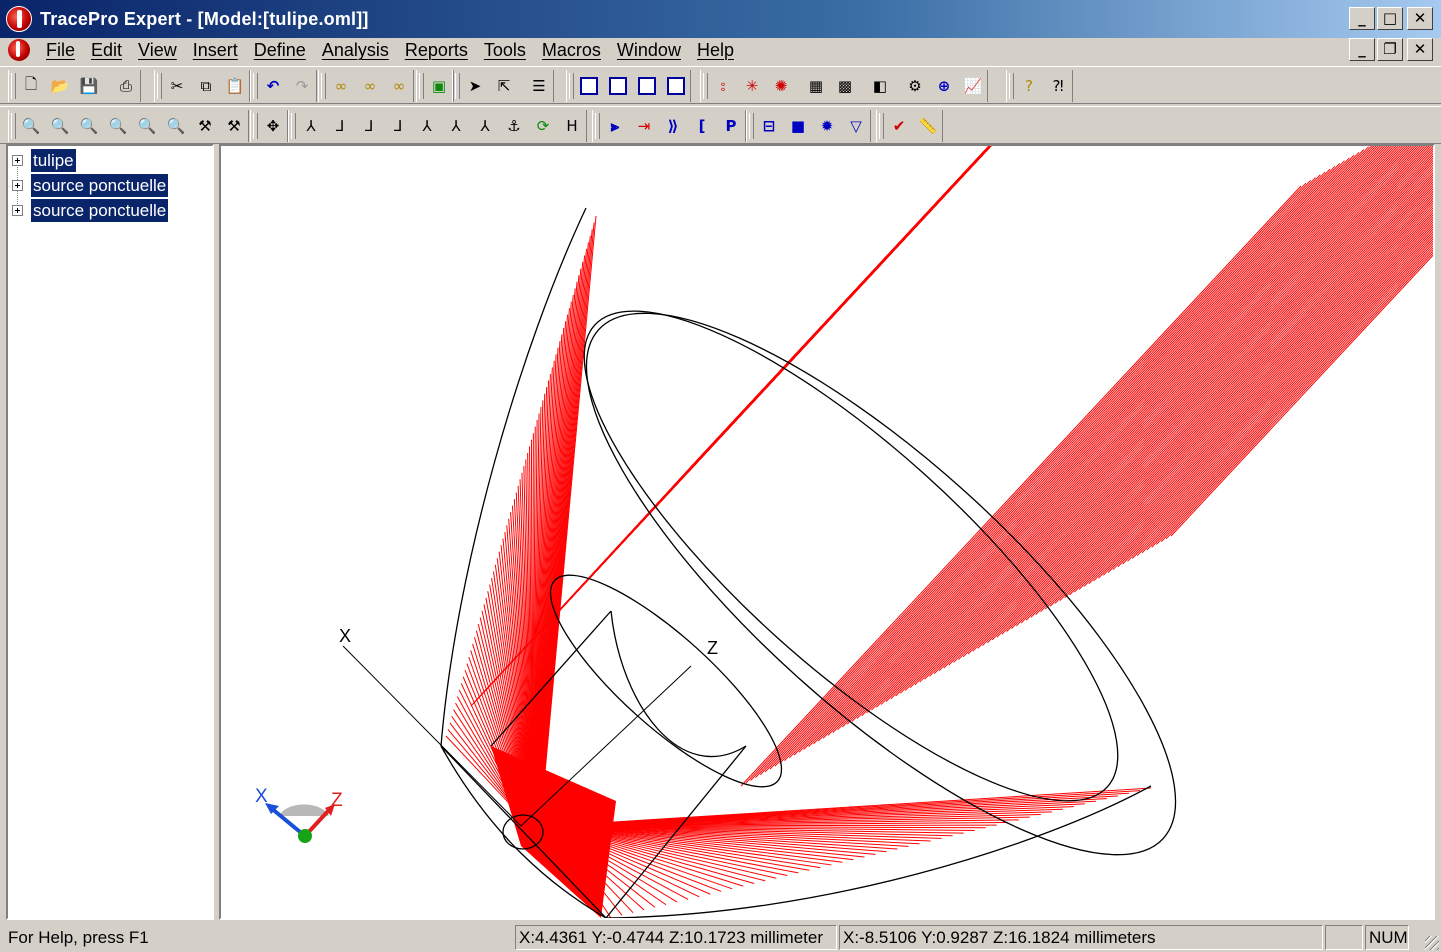 The height and width of the screenshot is (952, 1441). Describe the element at coordinates (973, 86) in the screenshot. I see `chart-icon: 📈` at that location.